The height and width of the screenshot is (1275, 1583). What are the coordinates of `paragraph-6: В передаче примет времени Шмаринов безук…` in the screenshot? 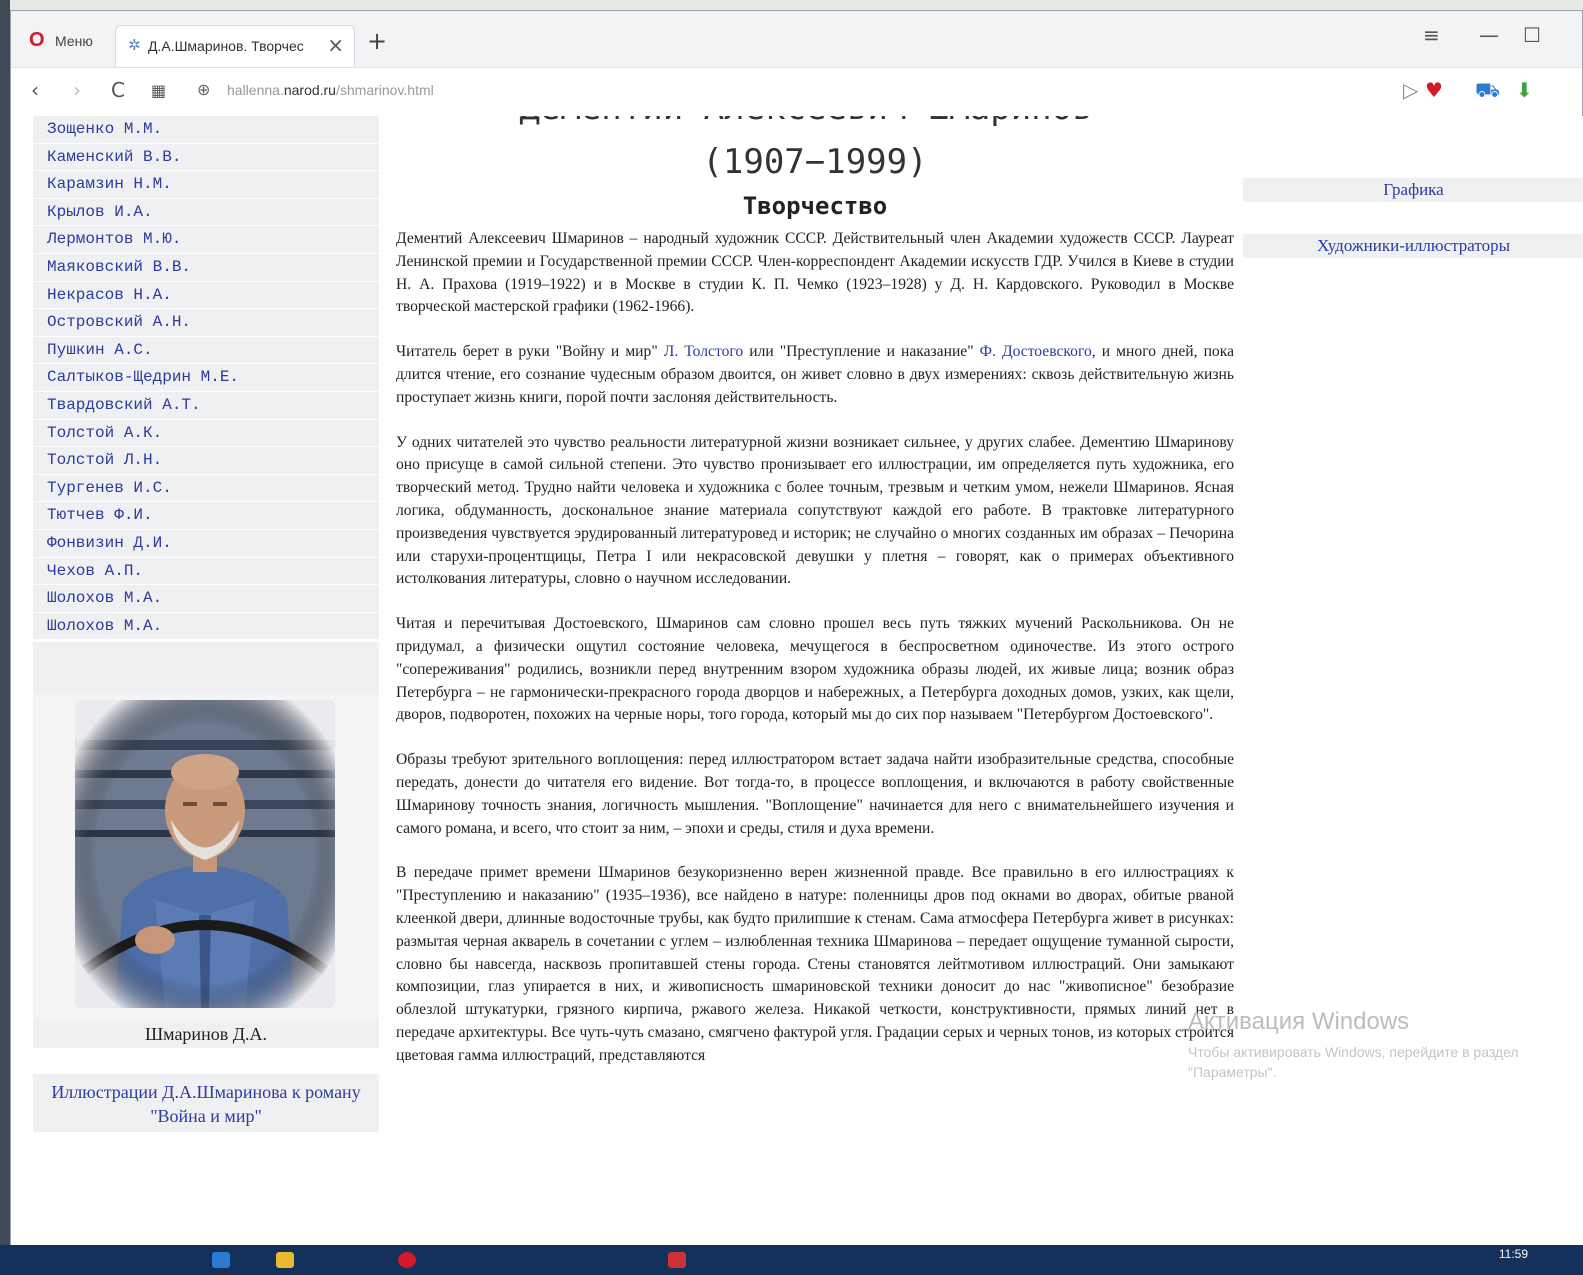 It's located at (815, 964).